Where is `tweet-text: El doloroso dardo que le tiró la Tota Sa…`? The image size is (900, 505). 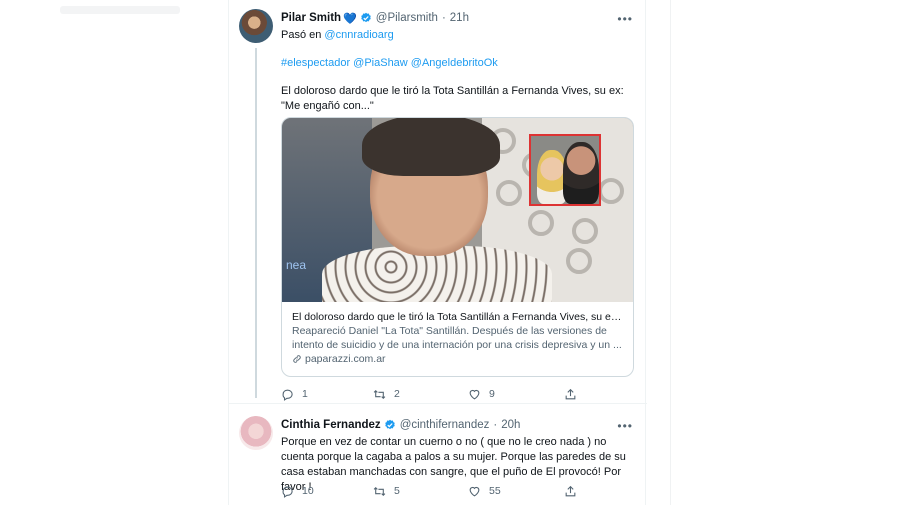
tweet-text: El doloroso dardo que le tiró la Tota Sa… is located at coordinates (452, 98).